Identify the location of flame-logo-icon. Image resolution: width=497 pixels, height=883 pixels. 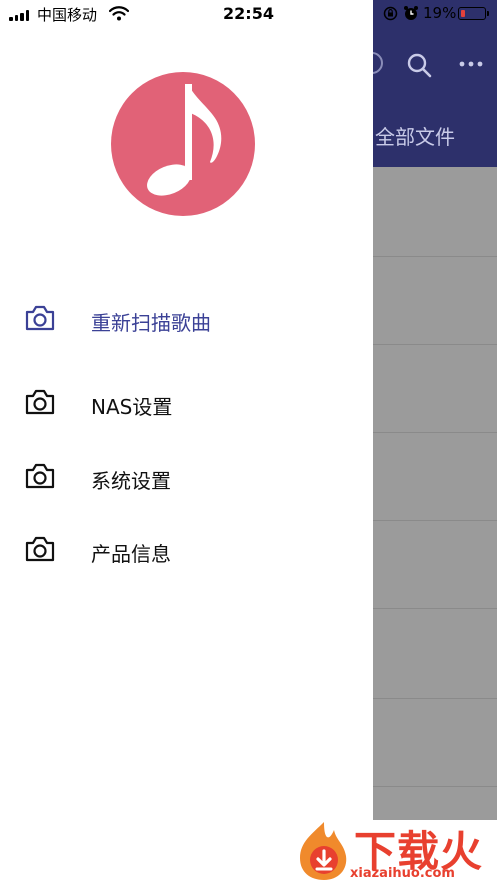
(323, 851).